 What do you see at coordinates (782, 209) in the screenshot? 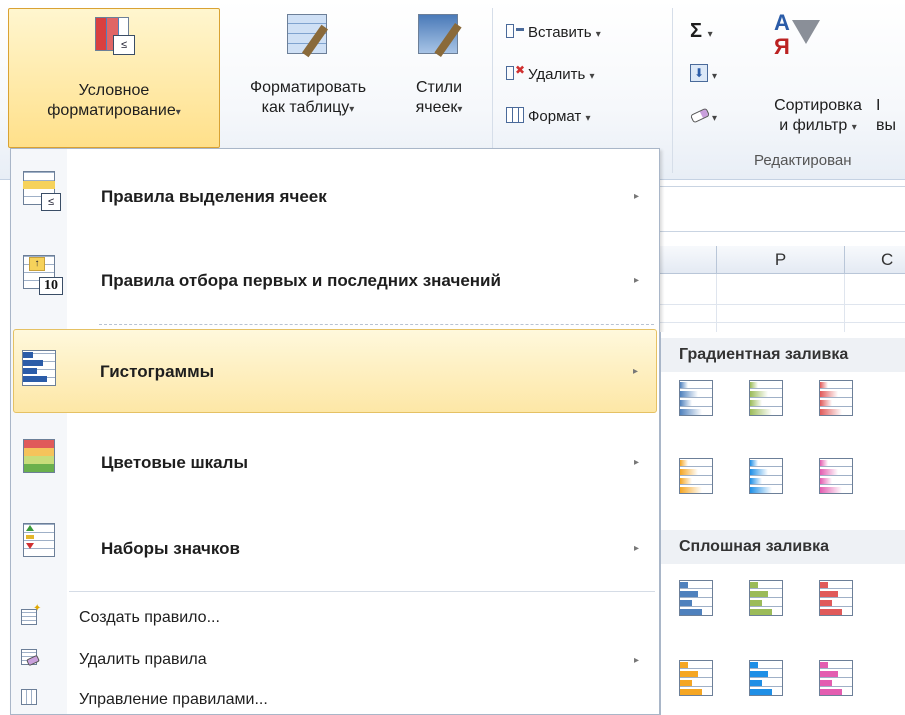
I see `formula-bar` at bounding box center [782, 209].